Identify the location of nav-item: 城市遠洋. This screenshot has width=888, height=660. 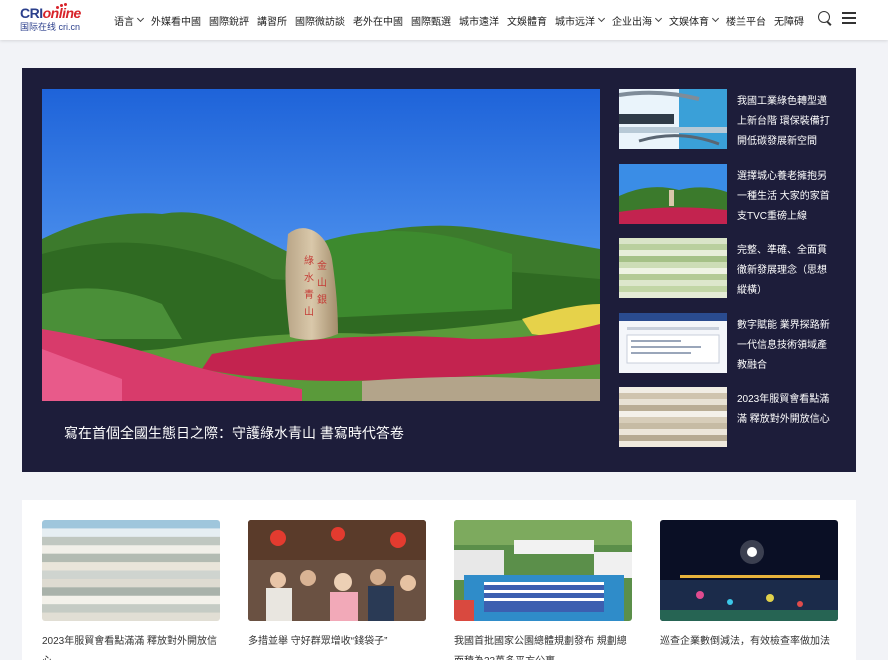
(479, 20).